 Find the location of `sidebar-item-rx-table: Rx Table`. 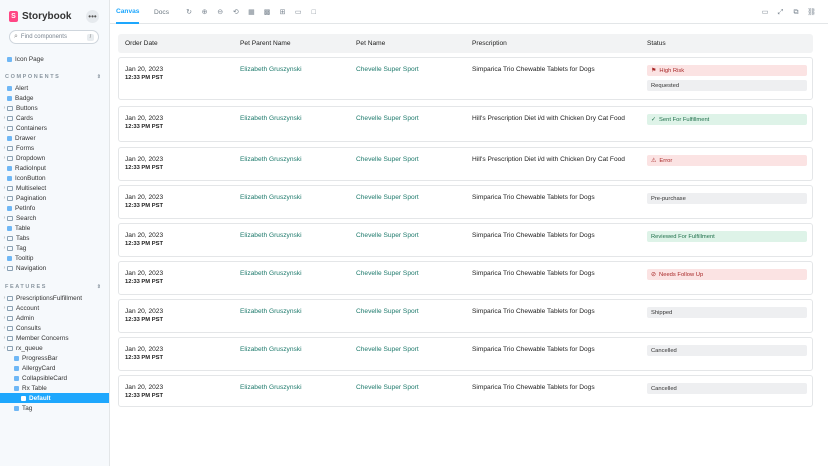

sidebar-item-rx-table: Rx Table is located at coordinates (54, 388).